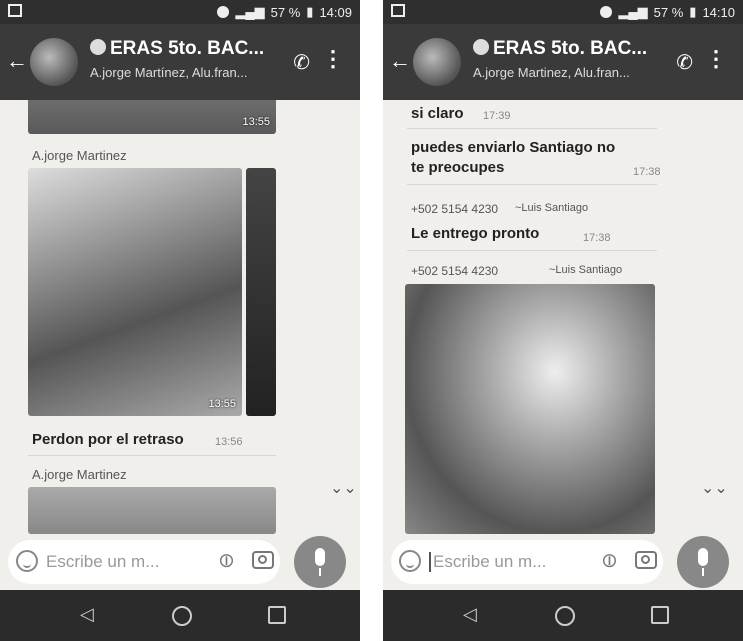 The height and width of the screenshot is (641, 743). Describe the element at coordinates (475, 233) in the screenshot. I see `message-text: Le entrego pronto` at that location.